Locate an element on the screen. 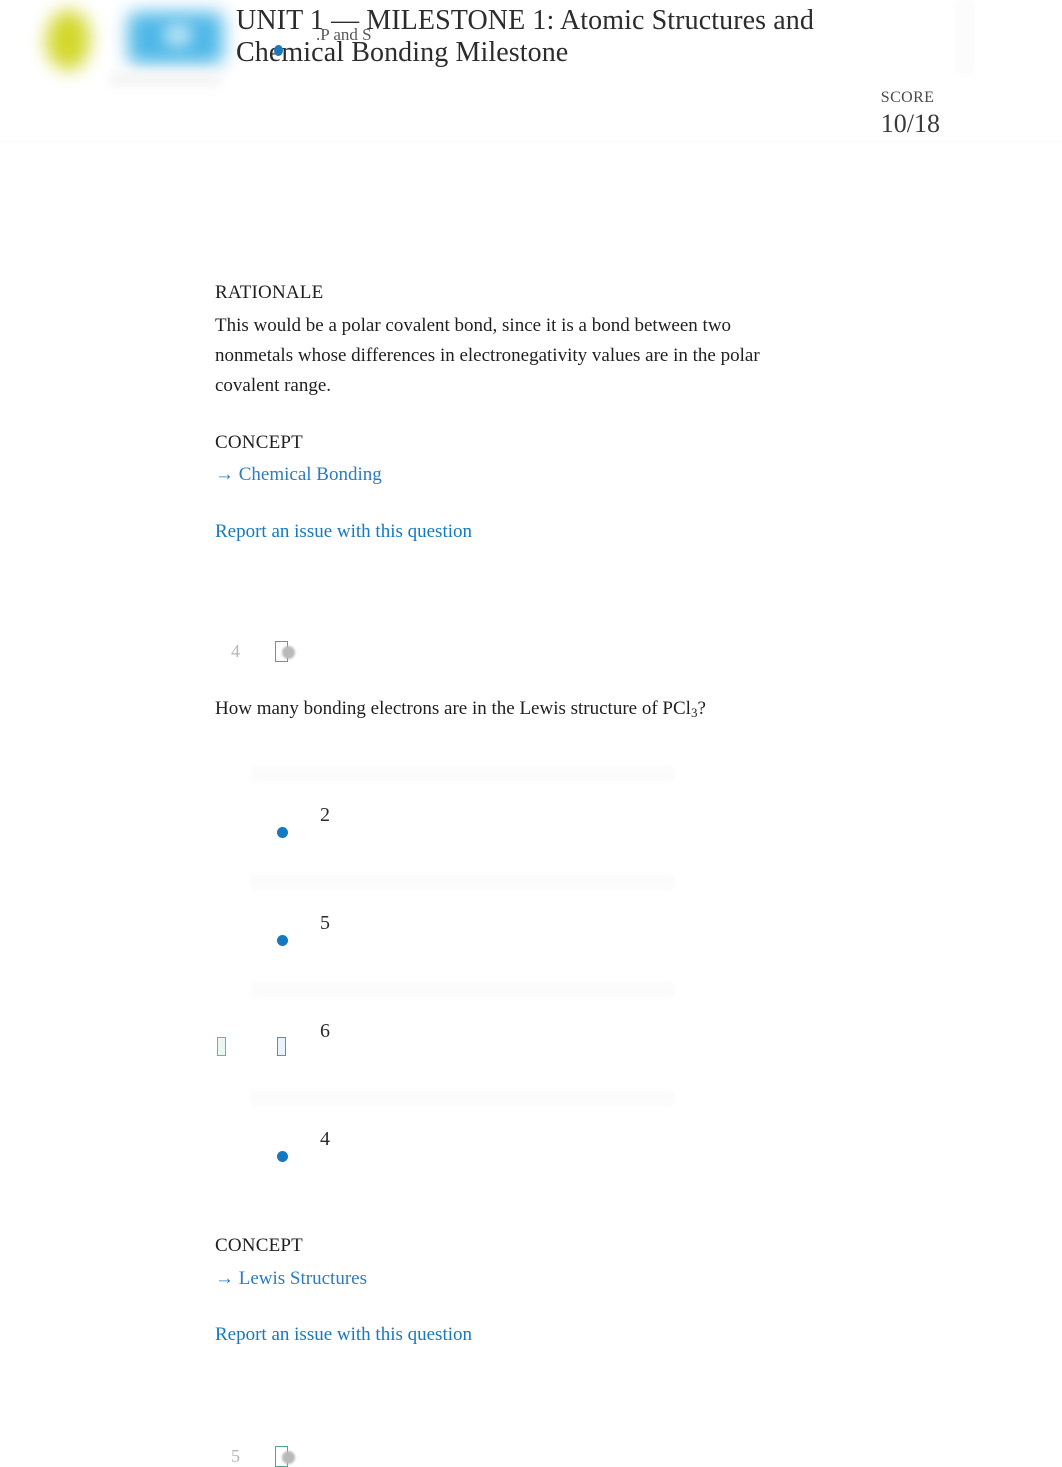  option-label: 2 is located at coordinates (325, 815).